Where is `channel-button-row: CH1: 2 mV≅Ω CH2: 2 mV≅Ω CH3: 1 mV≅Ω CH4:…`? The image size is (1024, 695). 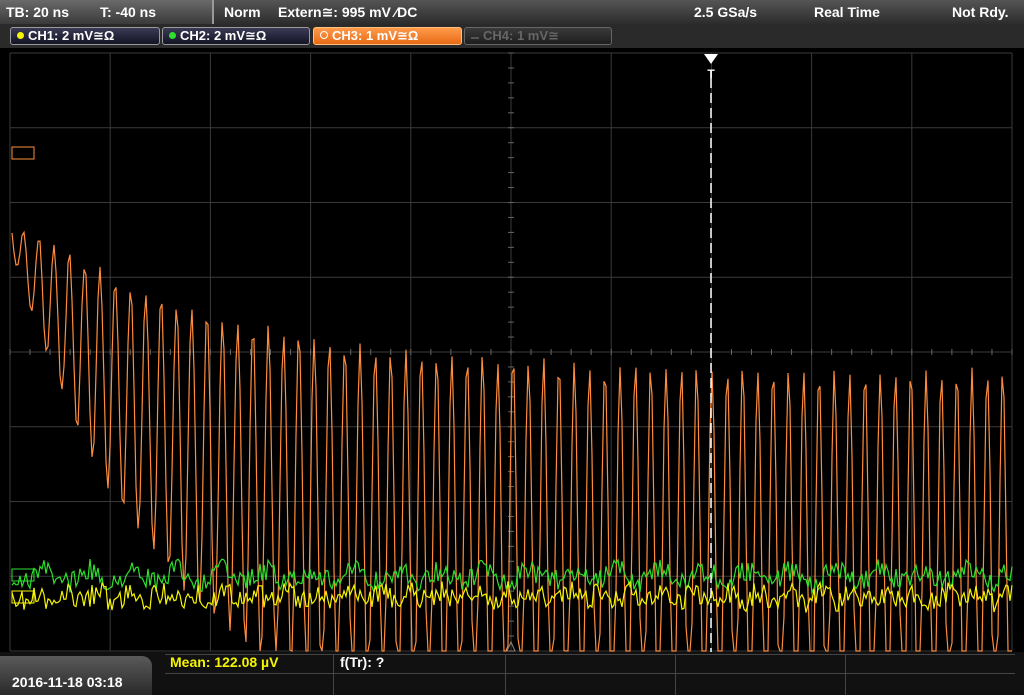
channel-button-row: CH1: 2 mV≅Ω CH2: 2 mV≅Ω CH3: 1 mV≅Ω CH4:… is located at coordinates (512, 36).